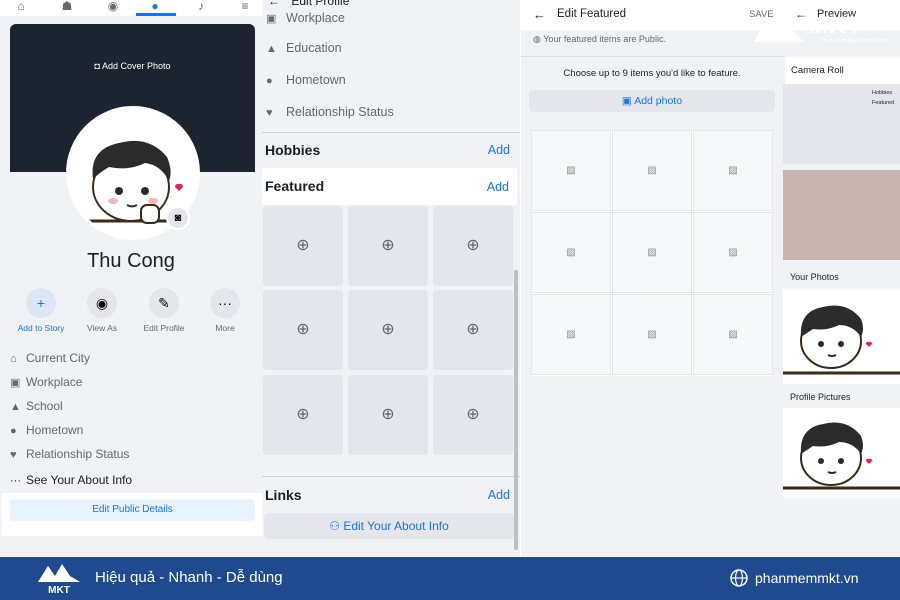 The image size is (900, 600). Describe the element at coordinates (389, 526) in the screenshot. I see `edit-your-about-info-button: ⚇ Edit Your About Info` at that location.